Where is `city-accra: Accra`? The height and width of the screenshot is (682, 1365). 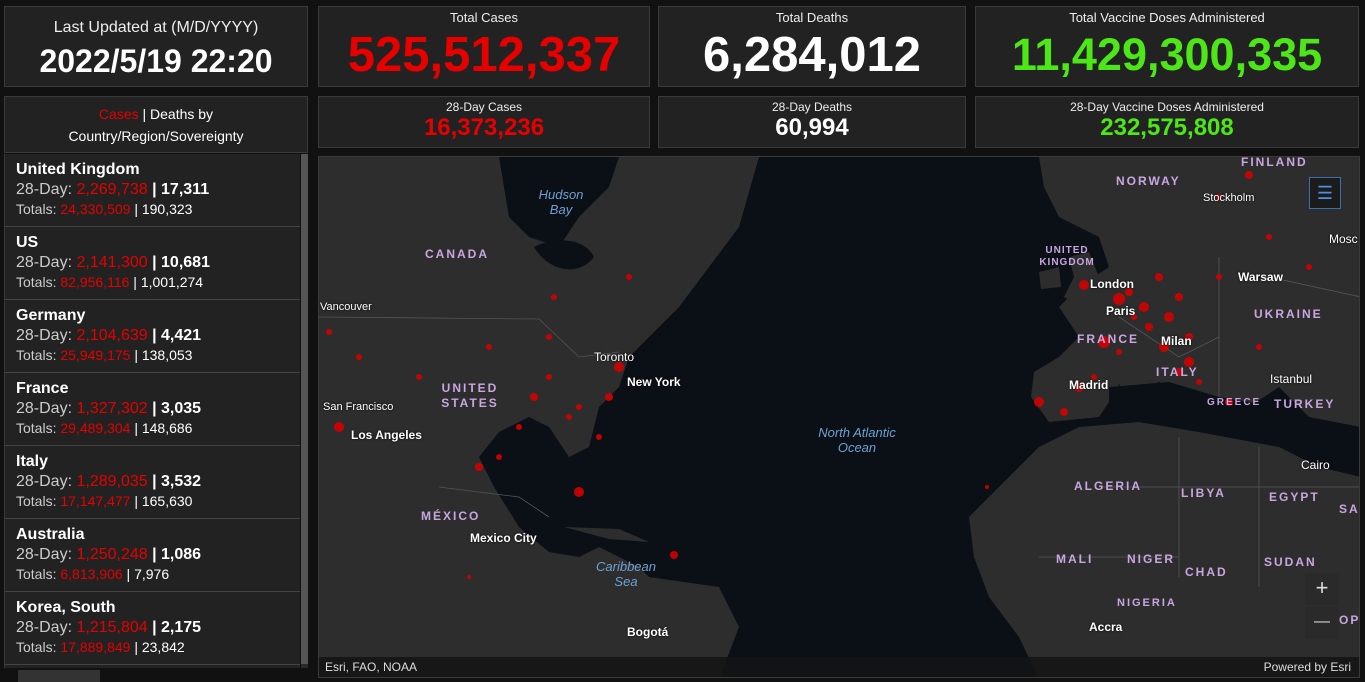 city-accra: Accra is located at coordinates (1106, 627).